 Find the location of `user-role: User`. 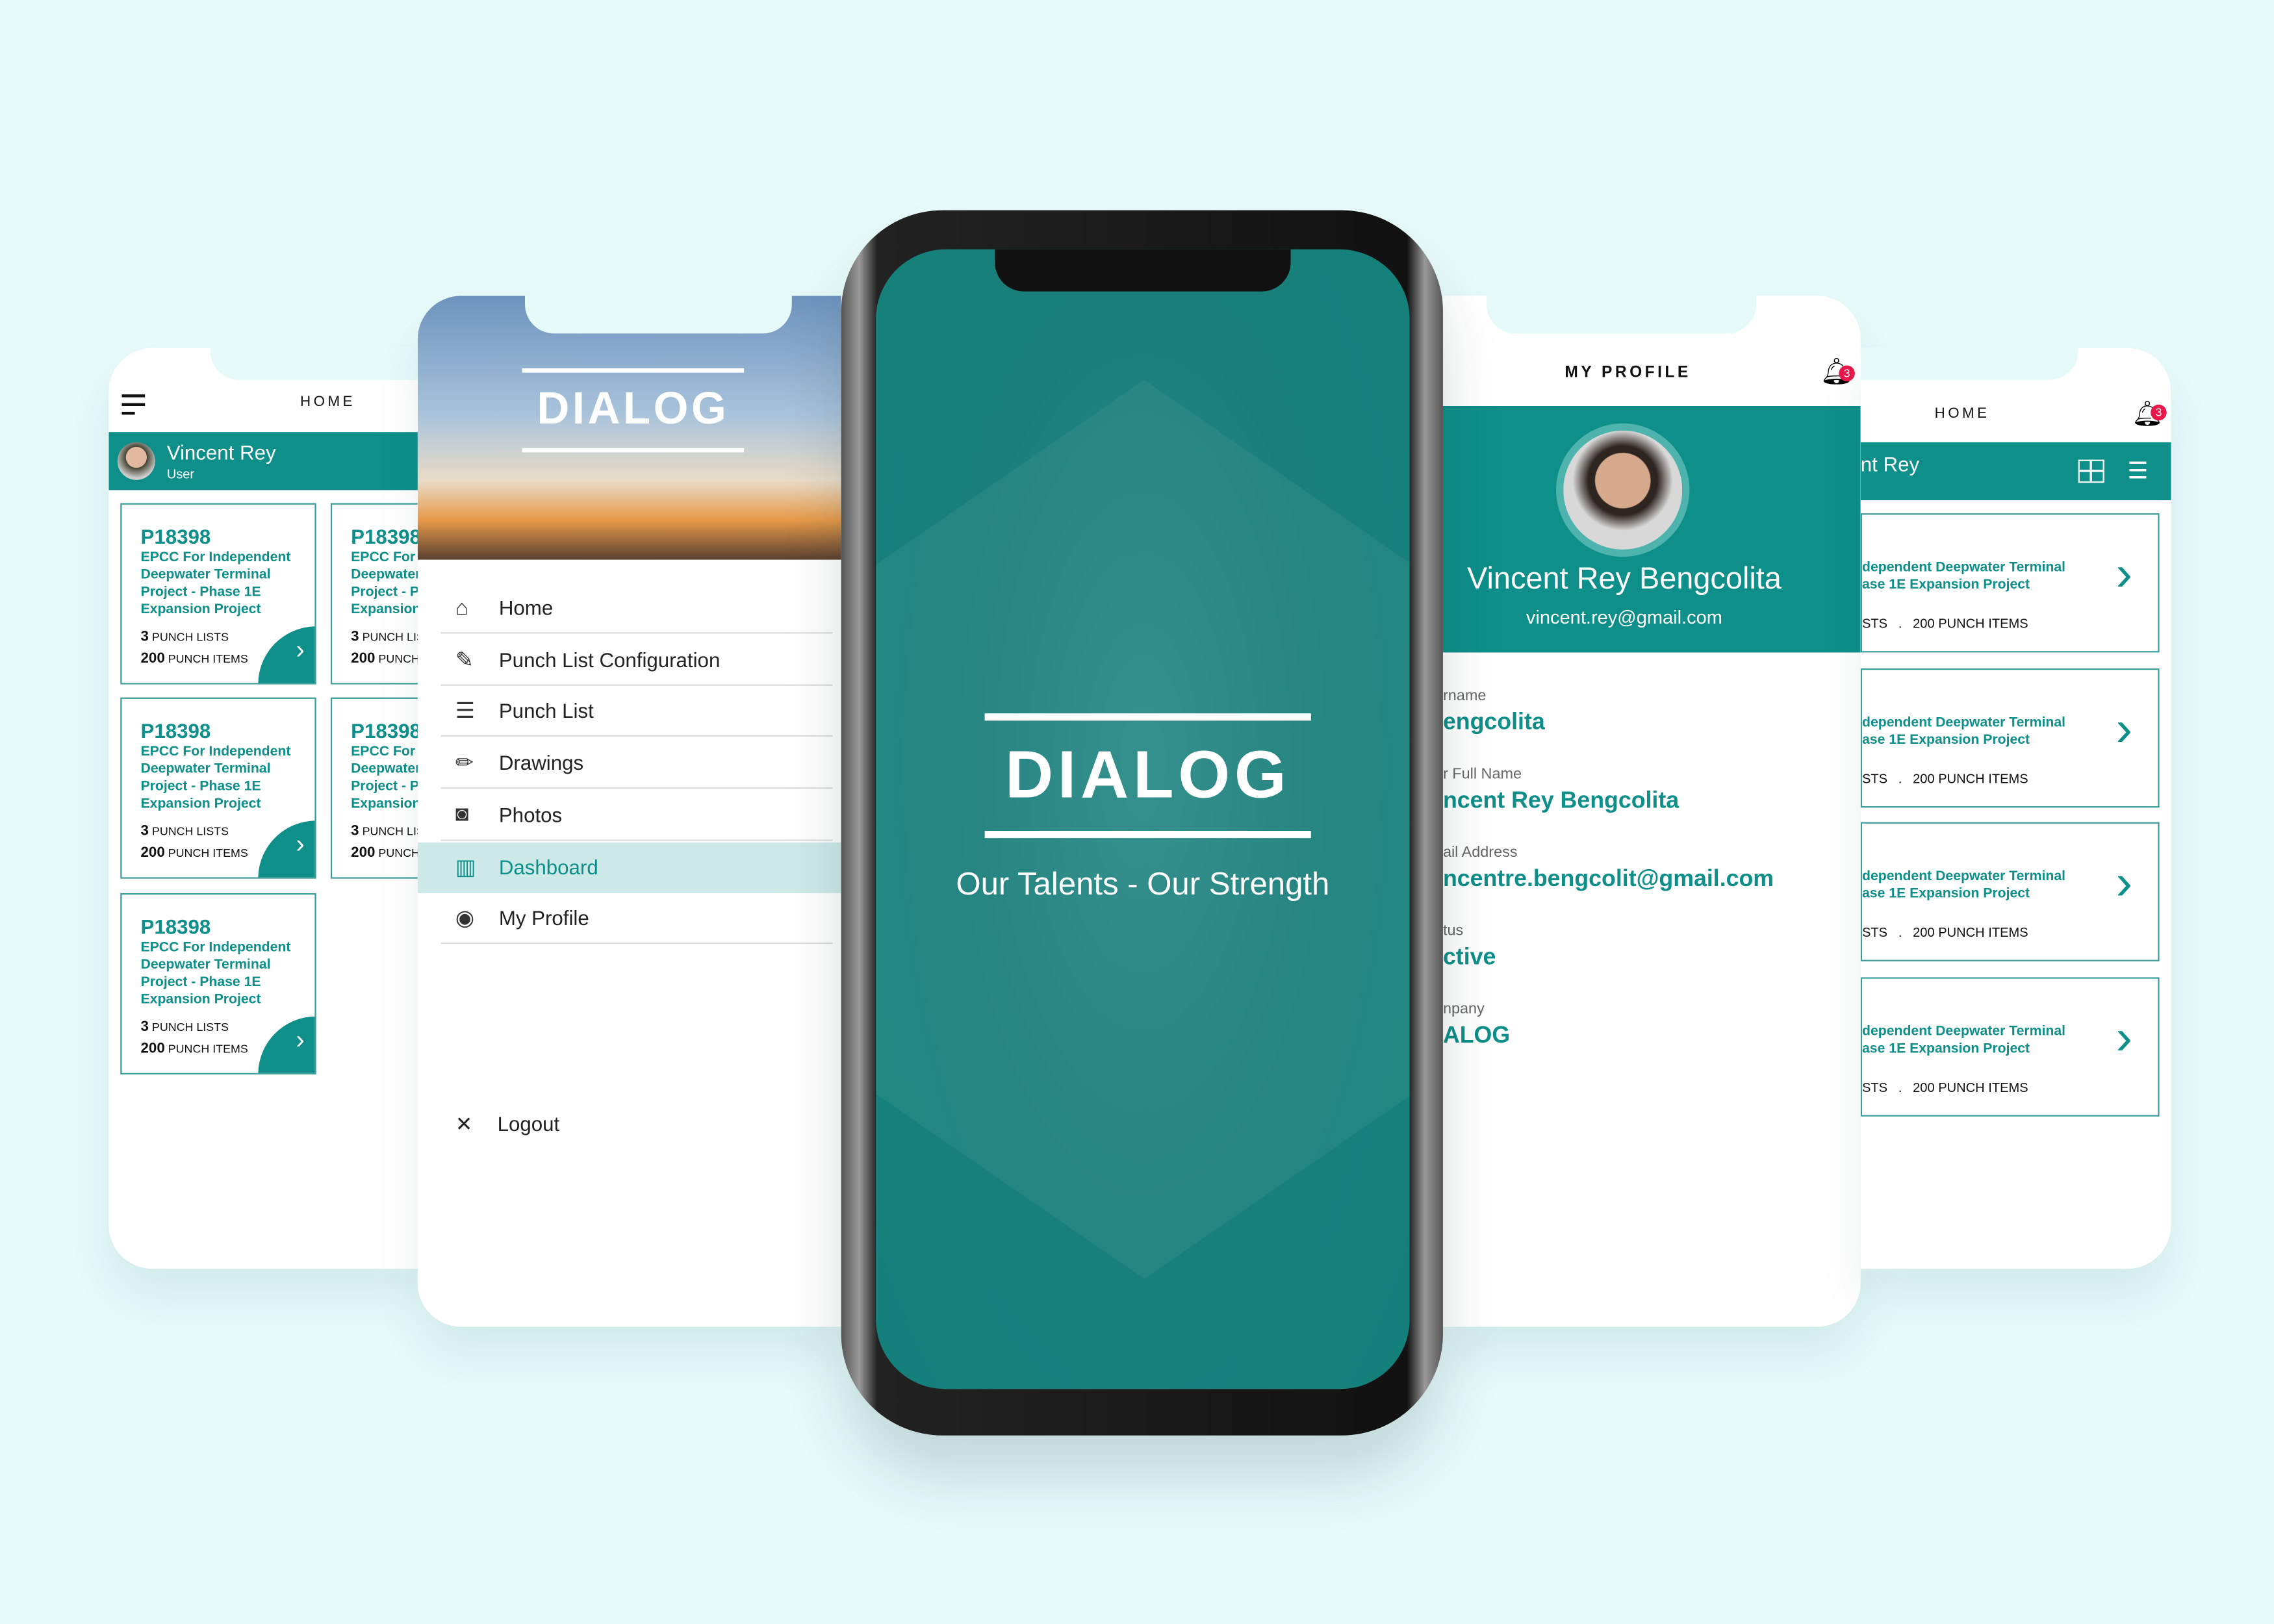

user-role: User is located at coordinates (180, 474).